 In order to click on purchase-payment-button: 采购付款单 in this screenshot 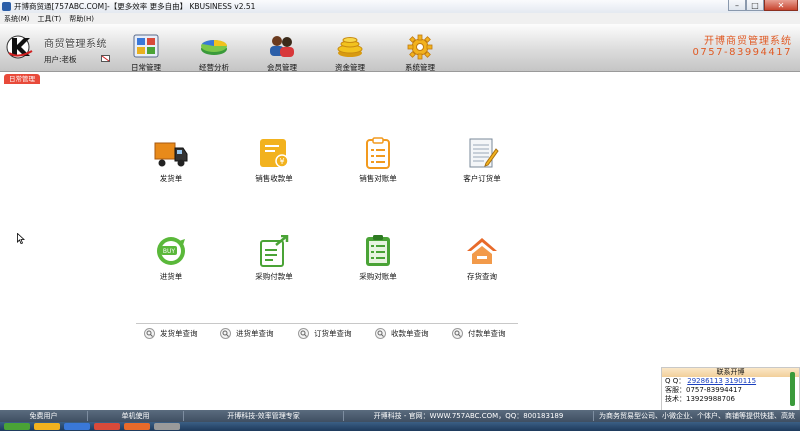, I will do `click(274, 265)`.